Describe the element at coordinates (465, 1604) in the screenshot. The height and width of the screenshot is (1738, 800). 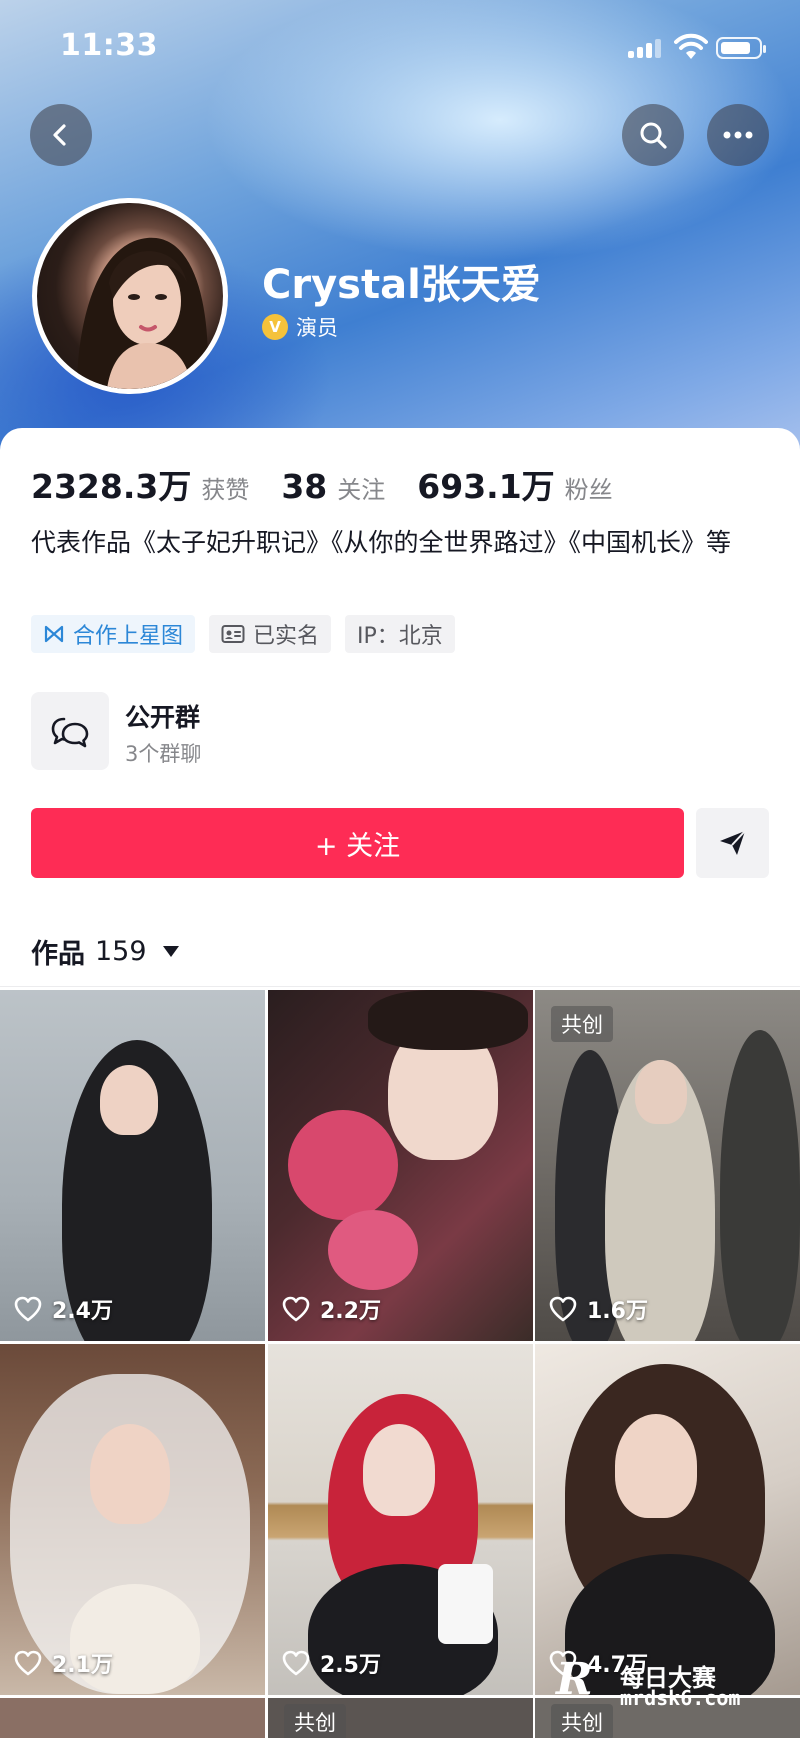
I see `thumbnail-cup` at that location.